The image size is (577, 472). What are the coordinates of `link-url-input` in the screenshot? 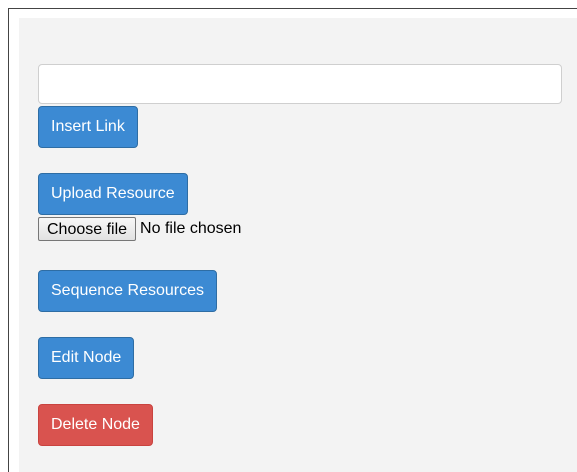 It's located at (300, 84).